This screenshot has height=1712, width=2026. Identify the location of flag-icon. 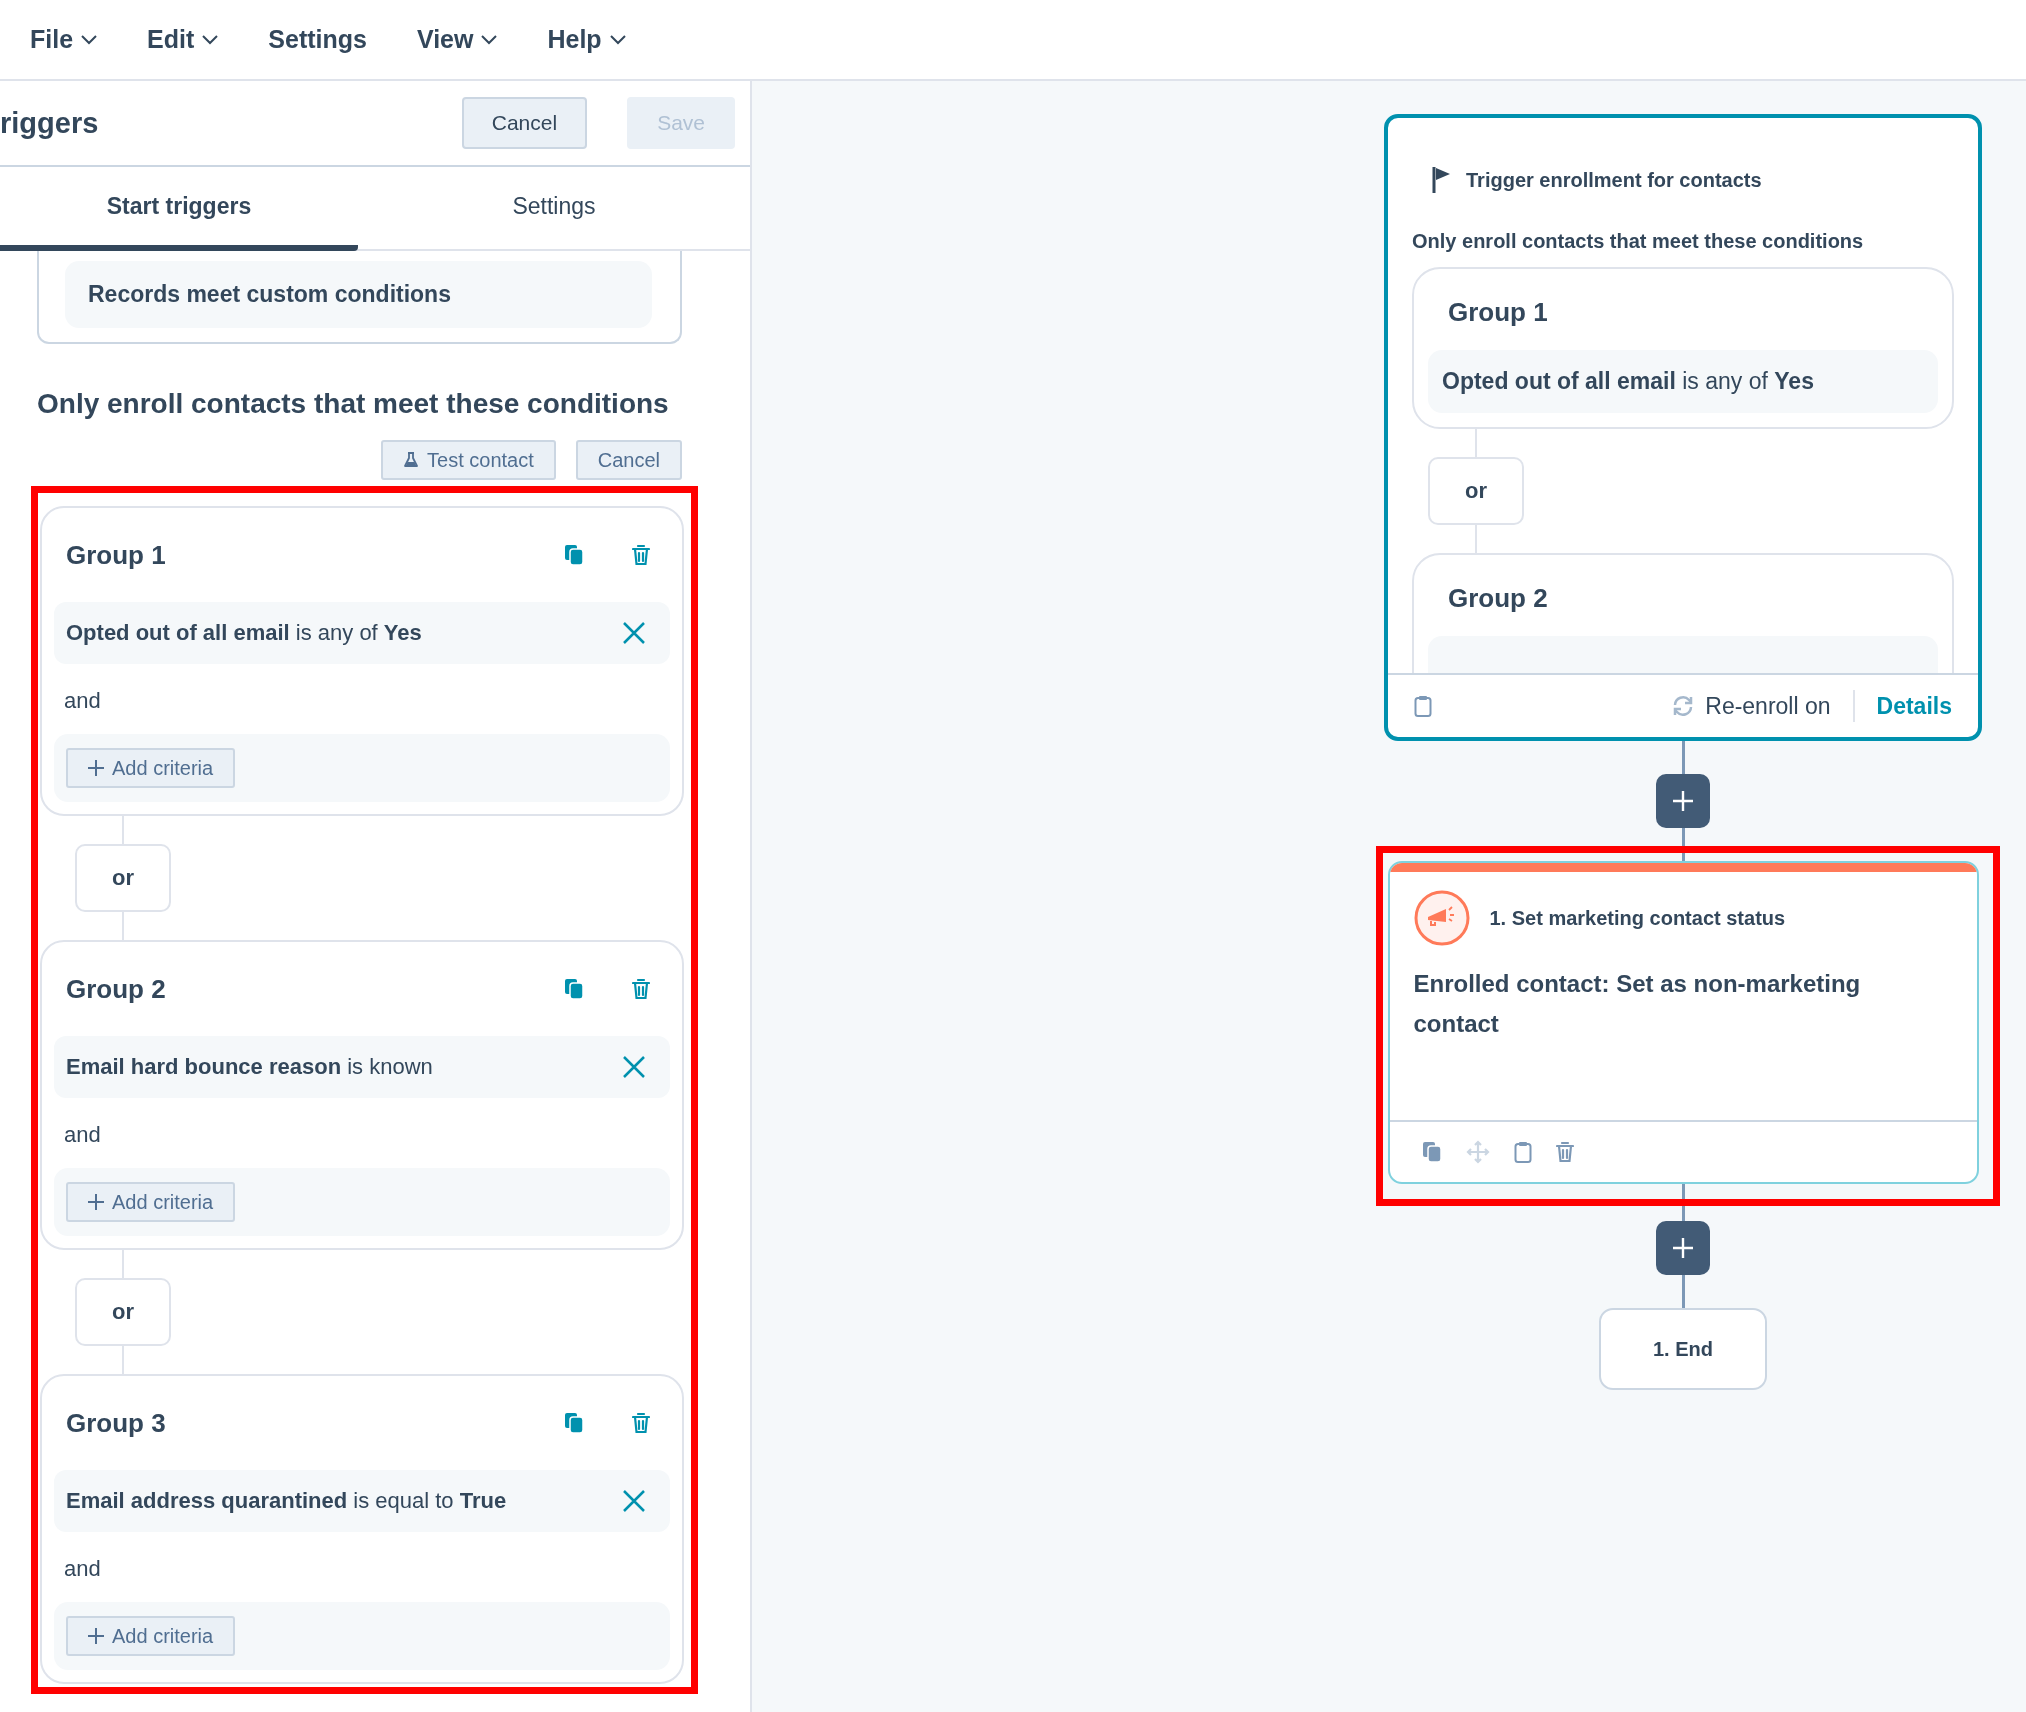
(1442, 180).